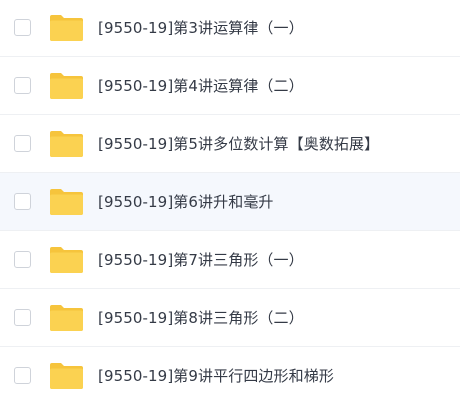  I want to click on file-row: [9550-19]第3讲运算律（一）, so click(230, 28).